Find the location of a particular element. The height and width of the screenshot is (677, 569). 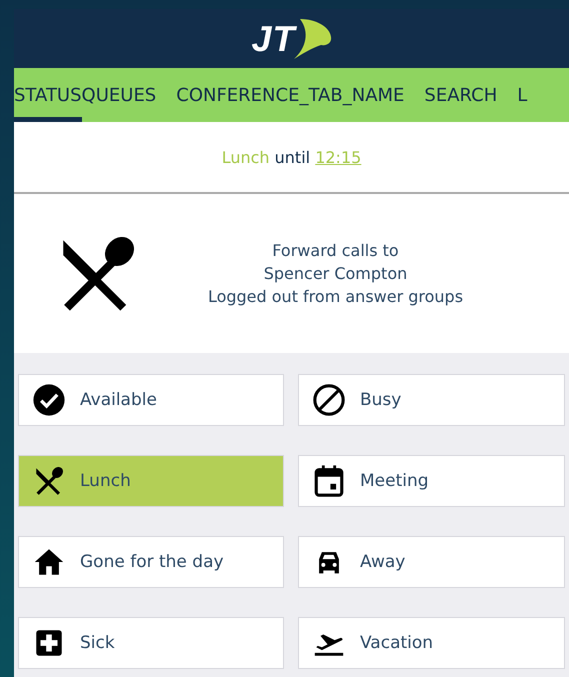

tab: CONFERENCE_TAB_NAME is located at coordinates (290, 95).